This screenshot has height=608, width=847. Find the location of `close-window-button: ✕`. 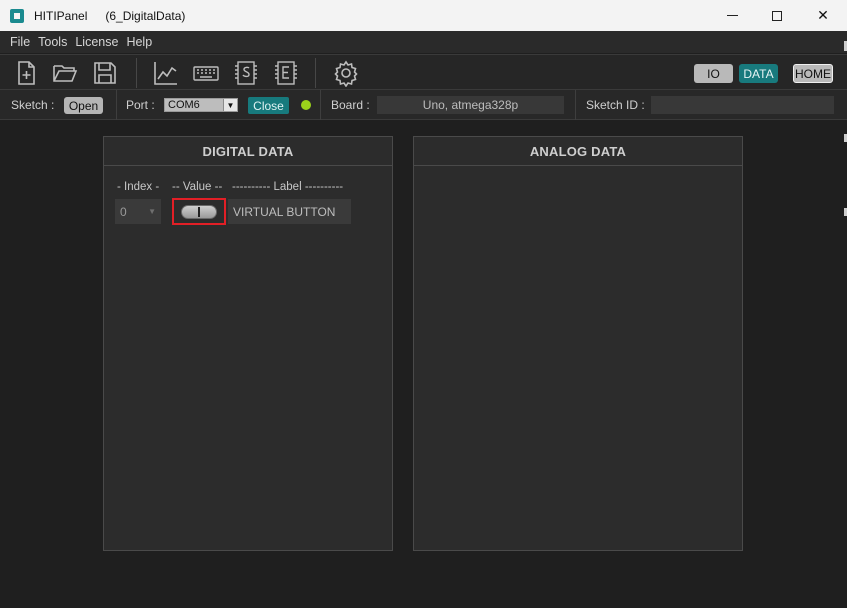

close-window-button: ✕ is located at coordinates (823, 15).